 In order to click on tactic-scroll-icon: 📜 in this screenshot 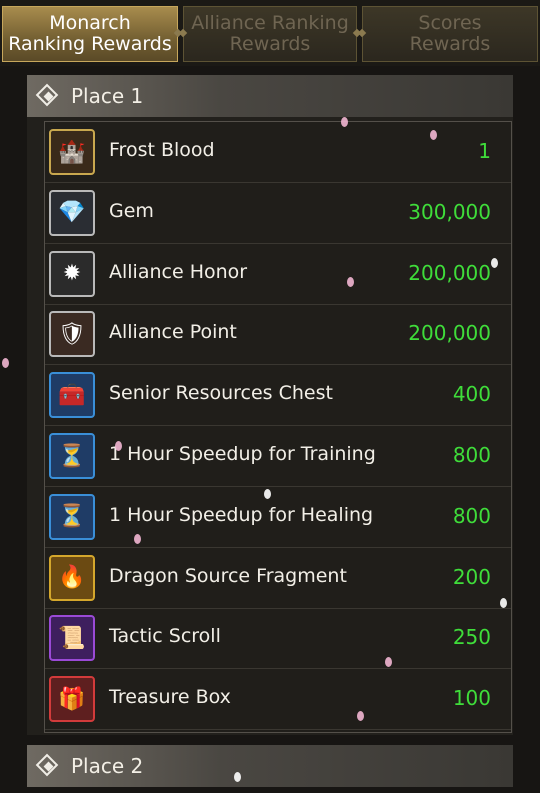, I will do `click(72, 638)`.